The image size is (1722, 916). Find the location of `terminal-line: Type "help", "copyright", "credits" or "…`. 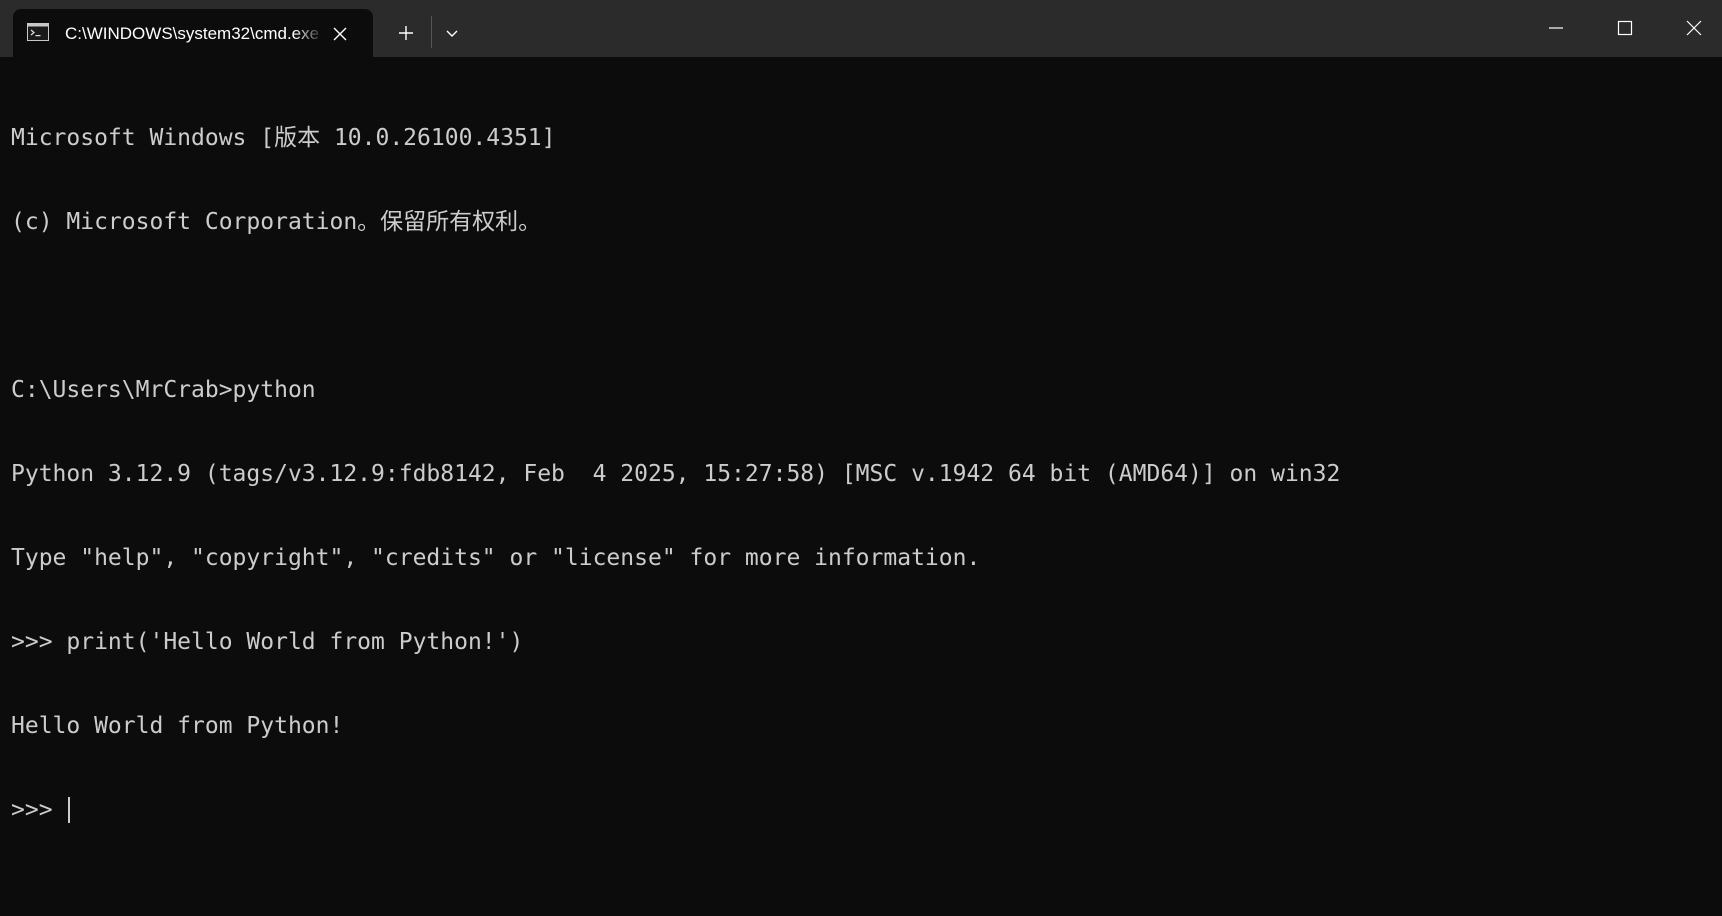

terminal-line: Type "help", "copyright", "credits" or "… is located at coordinates (496, 558).